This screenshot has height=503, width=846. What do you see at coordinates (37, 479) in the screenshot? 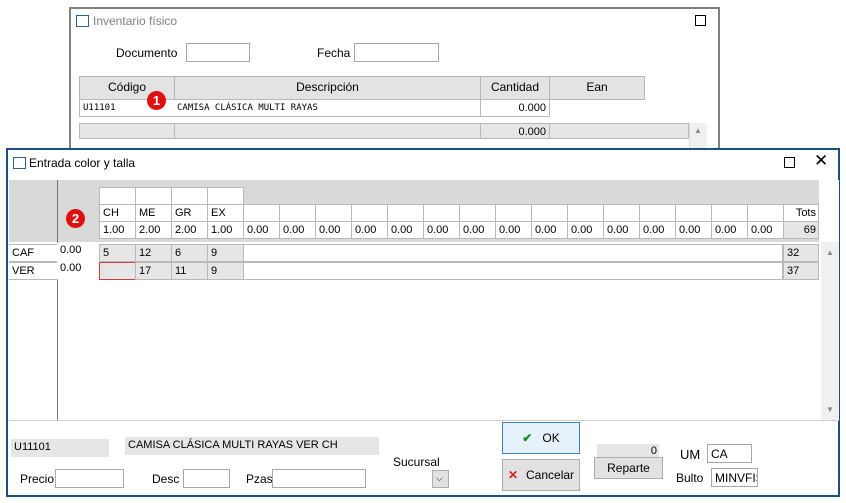
I see `precio-label: Precio` at bounding box center [37, 479].